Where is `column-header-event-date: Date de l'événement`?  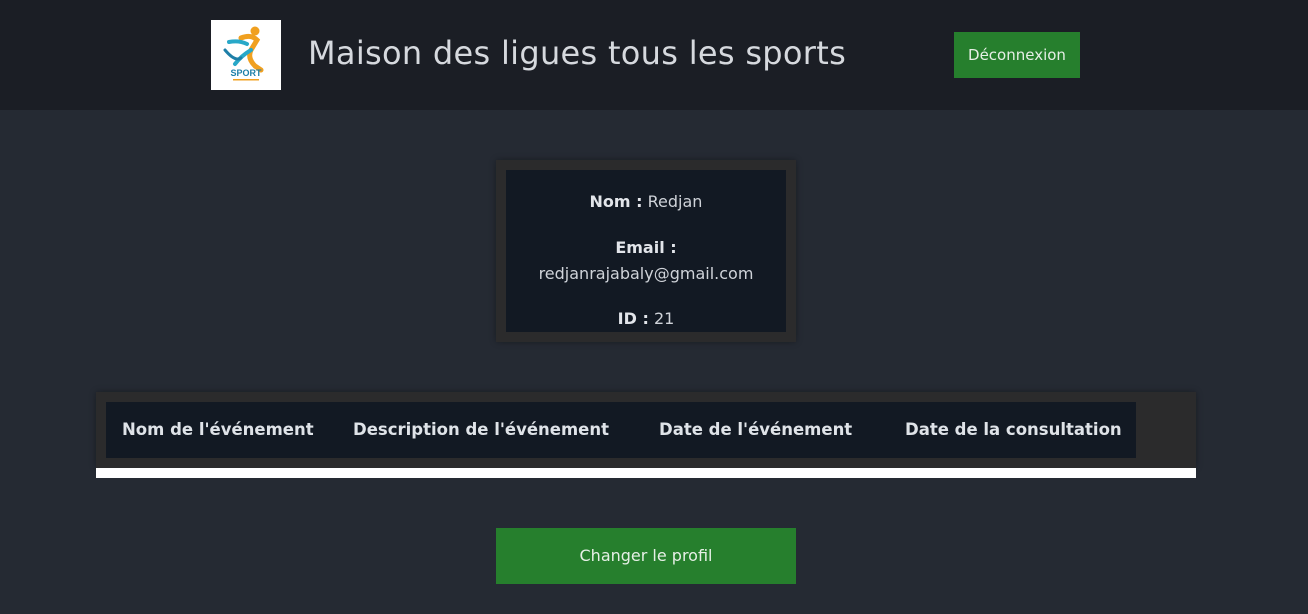 column-header-event-date: Date de l'événement is located at coordinates (756, 429).